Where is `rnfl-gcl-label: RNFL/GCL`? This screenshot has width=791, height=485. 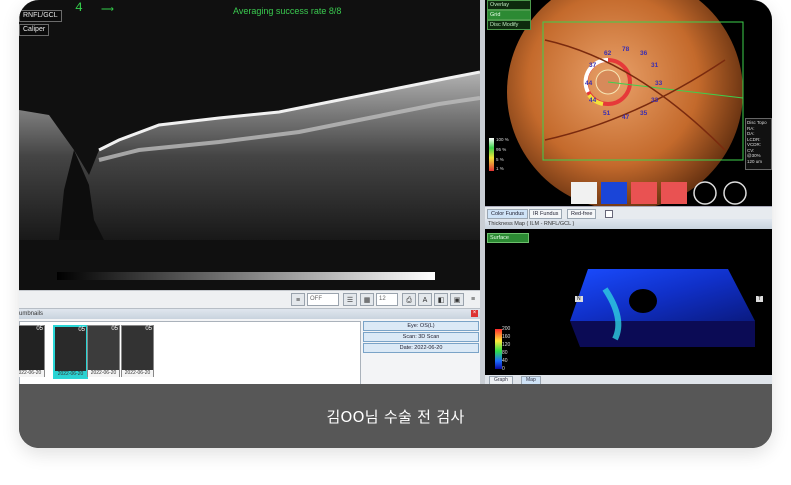
rnfl-gcl-label: RNFL/GCL is located at coordinates (40, 16).